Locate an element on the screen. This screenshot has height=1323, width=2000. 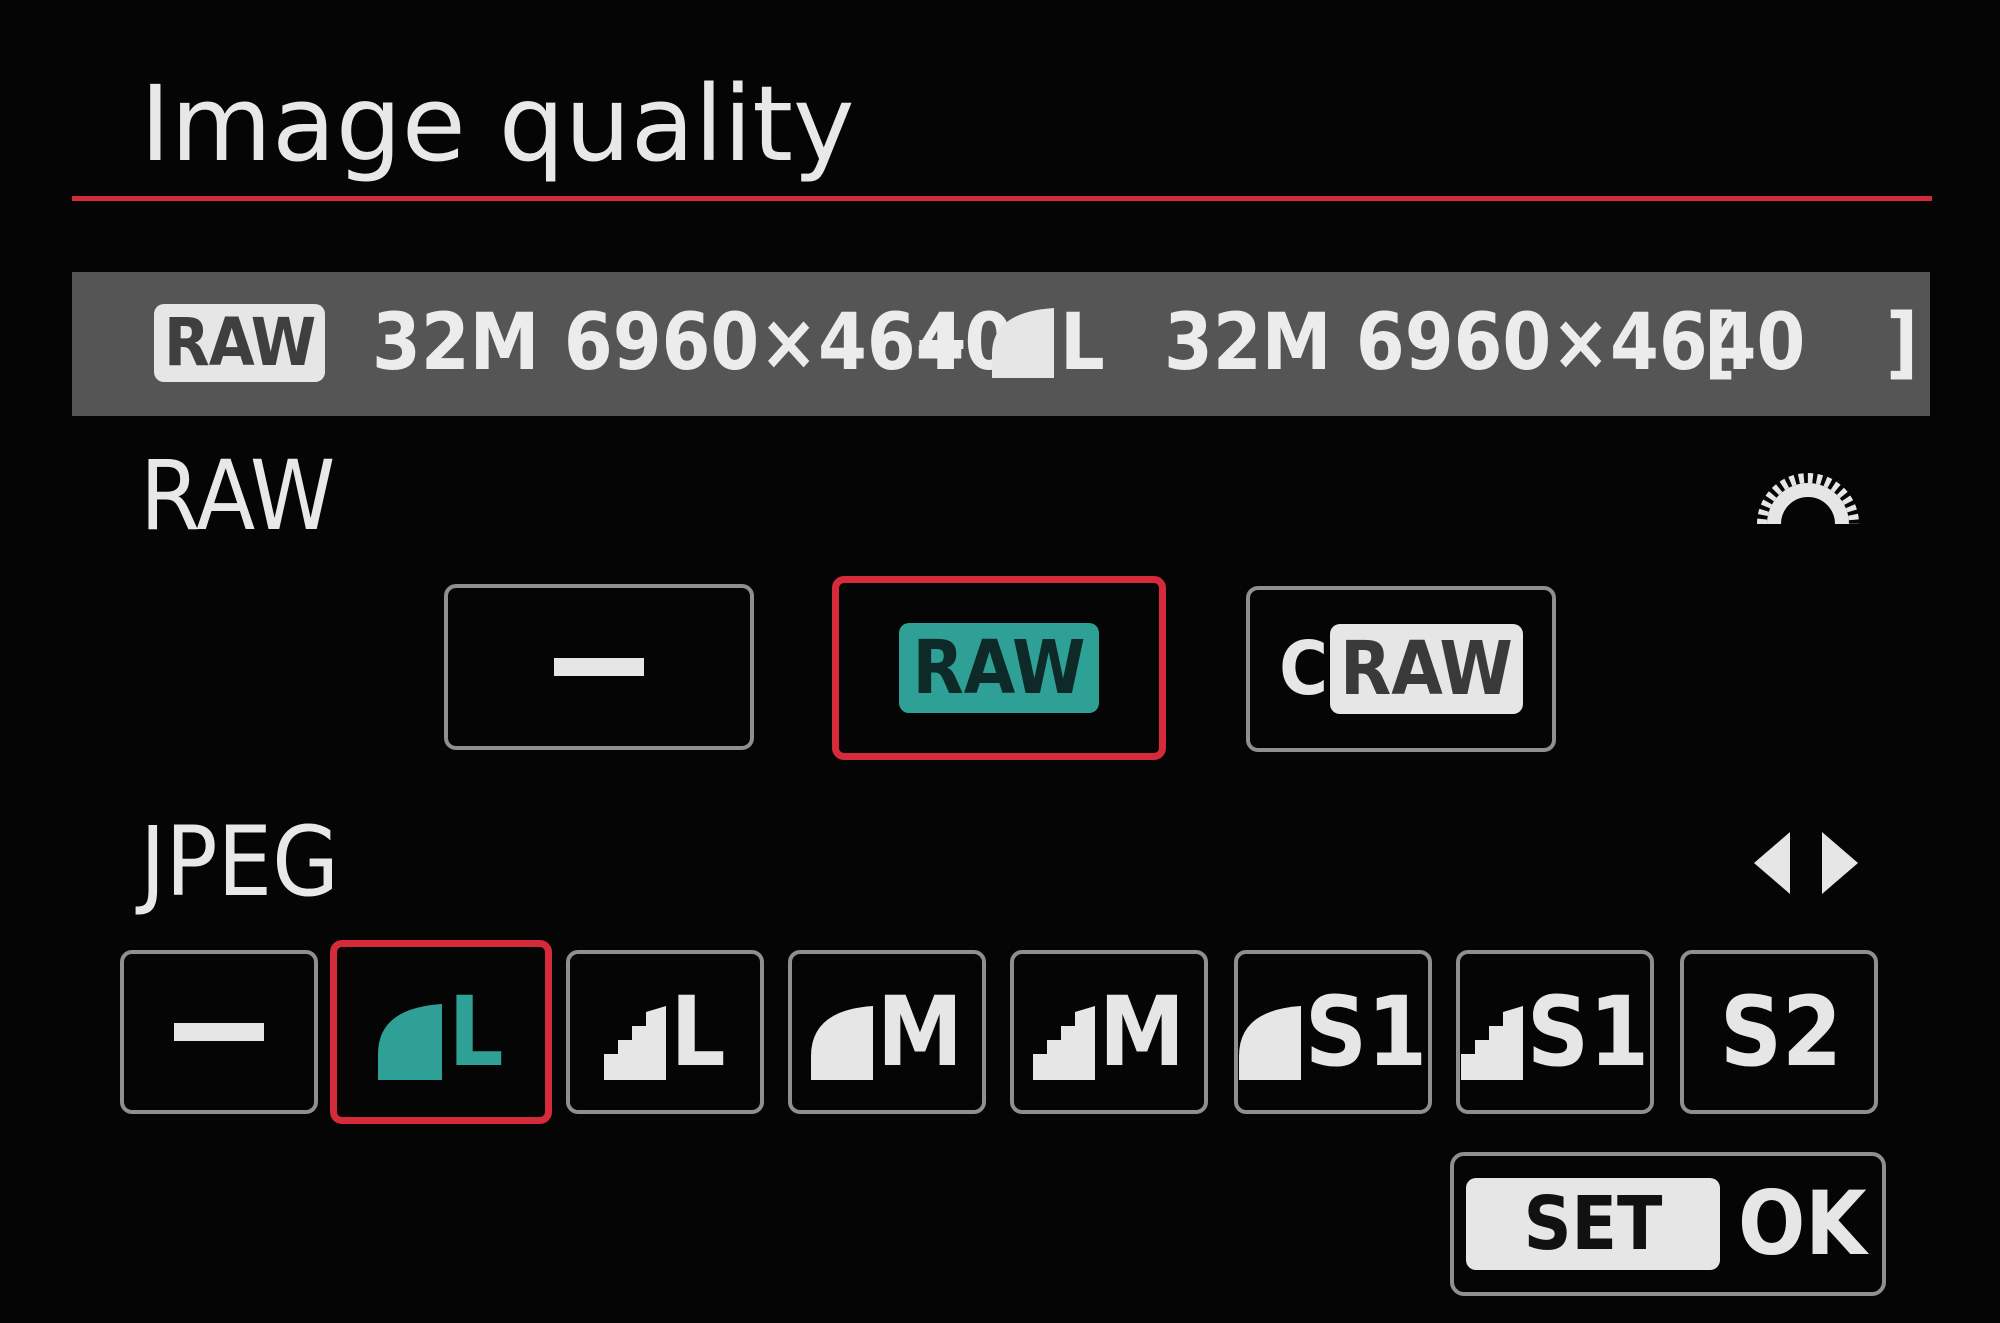
jpeg-option-normal-m: M is located at coordinates (1109, 1032).